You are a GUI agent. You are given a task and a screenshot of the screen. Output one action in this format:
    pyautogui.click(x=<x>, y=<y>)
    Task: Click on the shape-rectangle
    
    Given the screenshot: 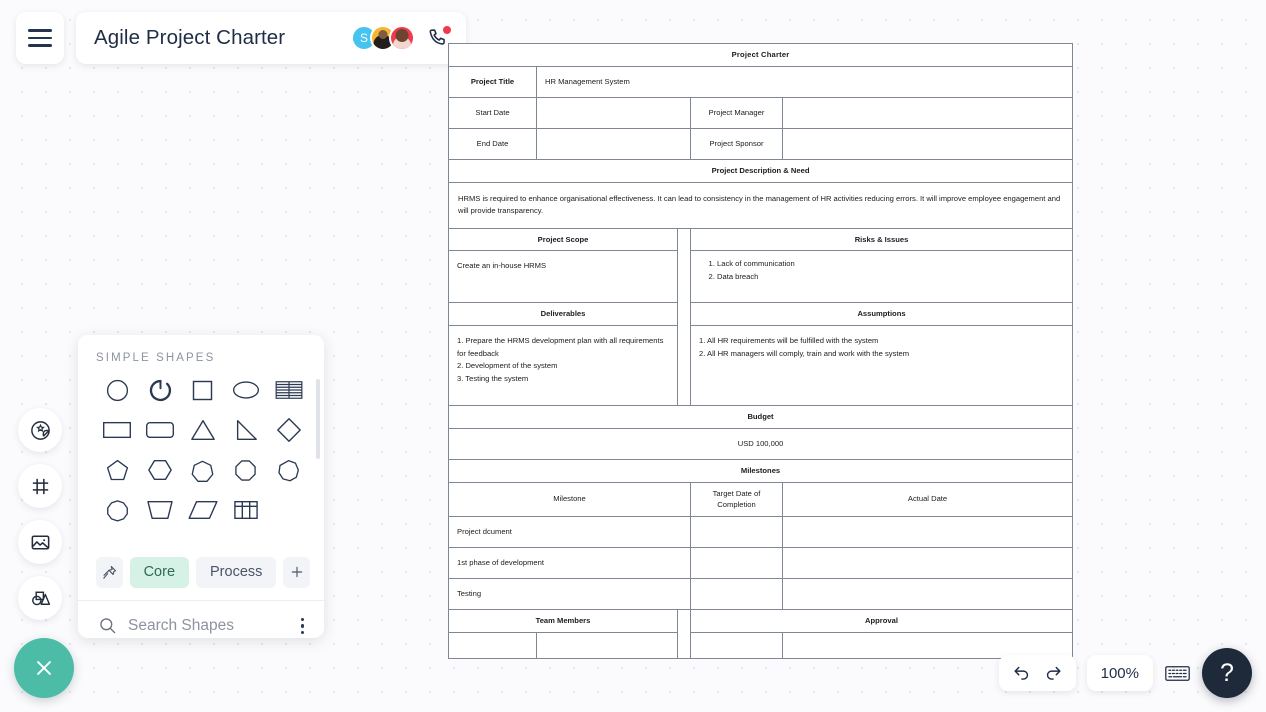 What is the action you would take?
    pyautogui.click(x=117, y=430)
    